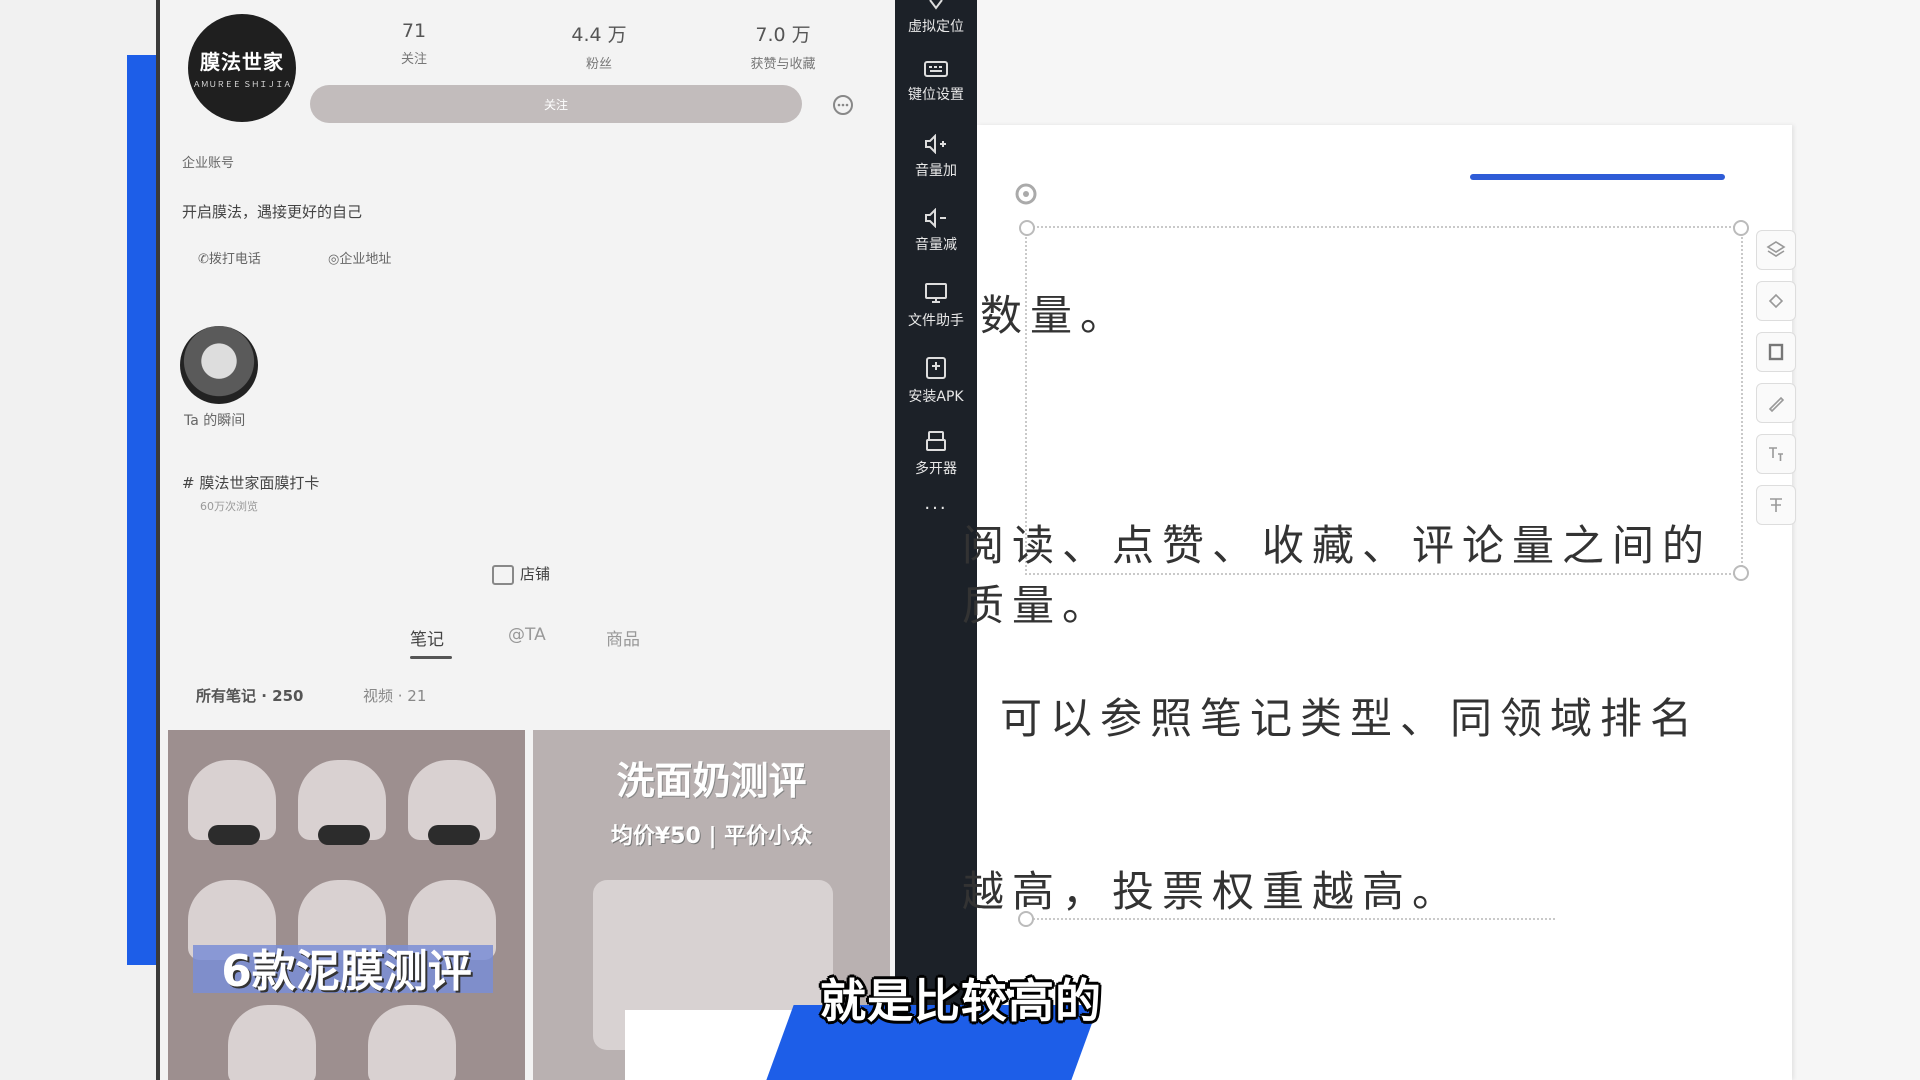 Image resolution: width=1920 pixels, height=1080 pixels. What do you see at coordinates (1337, 542) in the screenshot?
I see `slide-text-line: 阅读、点赞、收藏、评论量之间的` at bounding box center [1337, 542].